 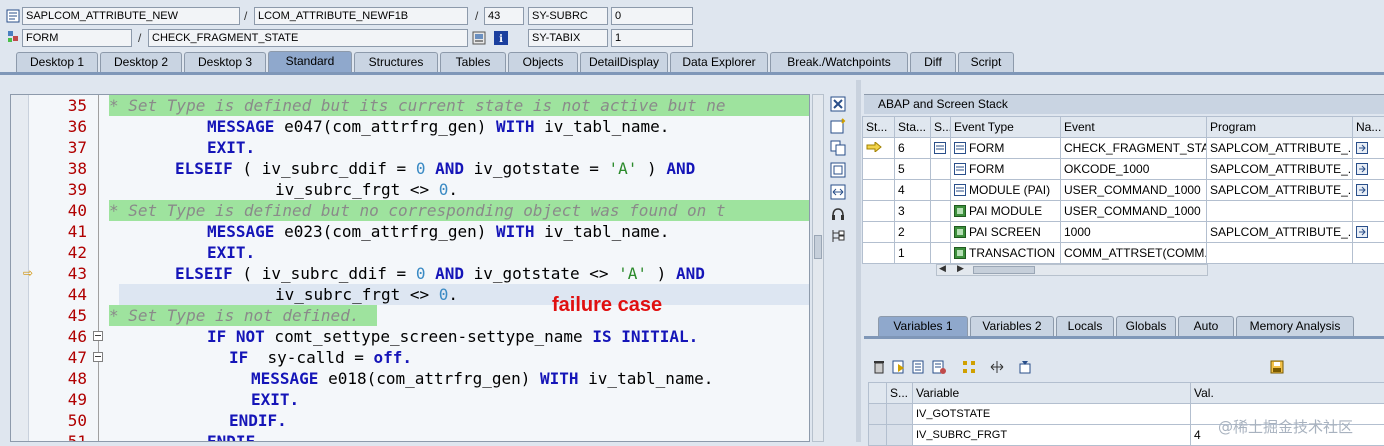 I want to click on program-name, so click(x=1280, y=253).